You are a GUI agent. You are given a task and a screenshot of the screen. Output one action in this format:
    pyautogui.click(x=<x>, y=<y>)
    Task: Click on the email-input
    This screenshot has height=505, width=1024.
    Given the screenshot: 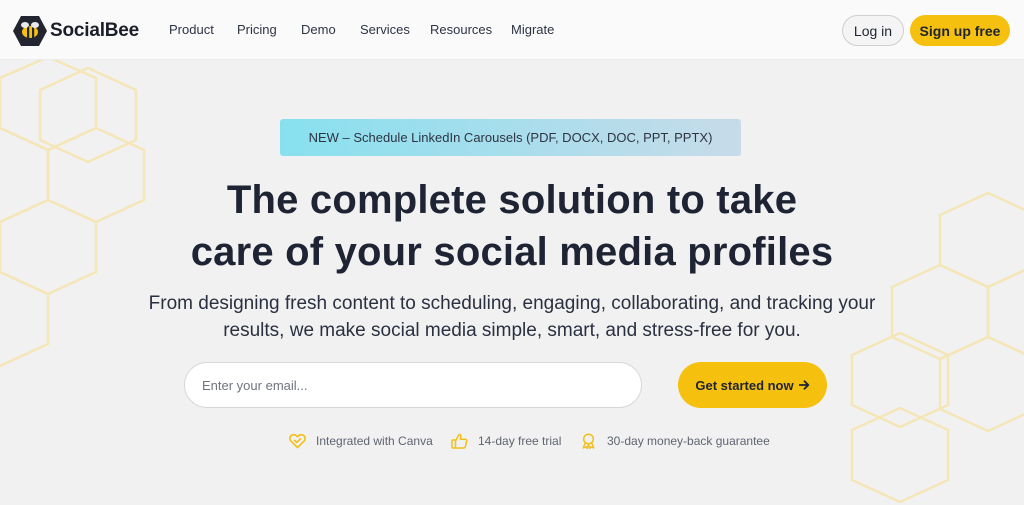 What is the action you would take?
    pyautogui.click(x=413, y=385)
    